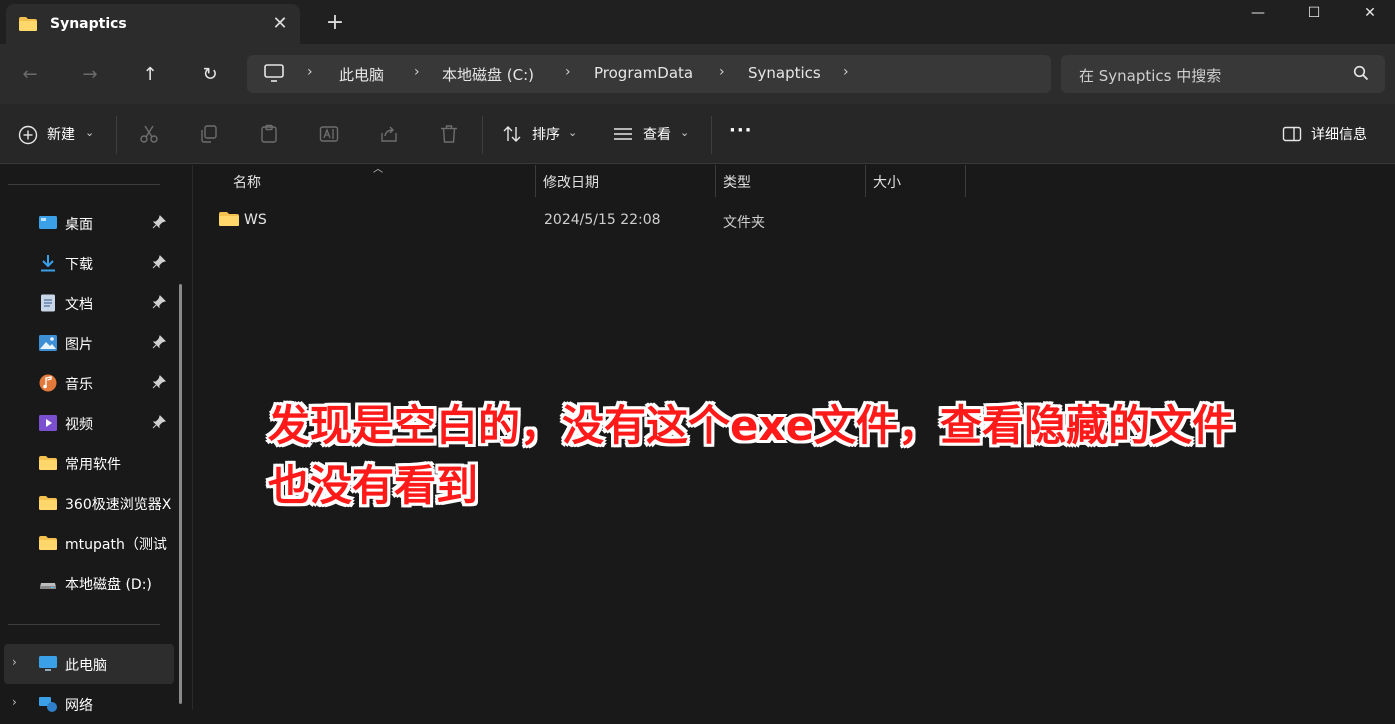 Image resolution: width=1395 pixels, height=724 pixels. Describe the element at coordinates (280, 24) in the screenshot. I see `tab-close-icon: ✕` at that location.